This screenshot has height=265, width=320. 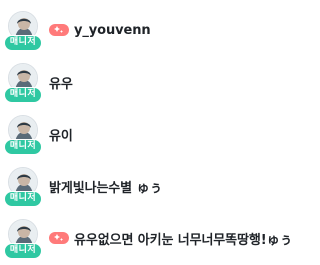 I want to click on name-area: 유우없으면 아키눈 너무너무똑땅행!ゅぅ, so click(x=170, y=238).